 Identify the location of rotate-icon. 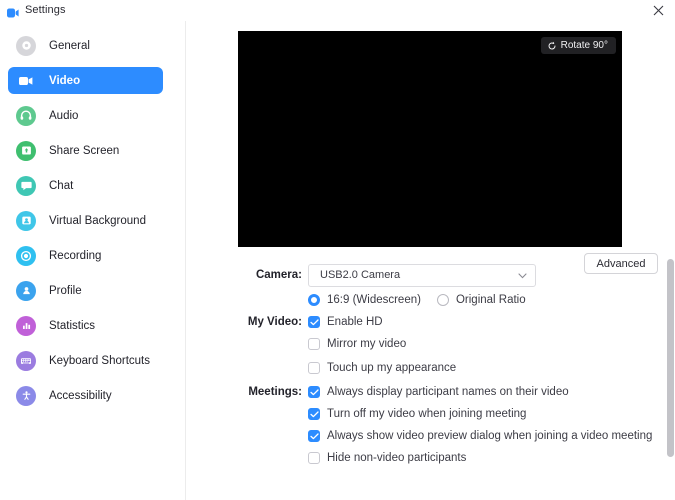
(552, 45).